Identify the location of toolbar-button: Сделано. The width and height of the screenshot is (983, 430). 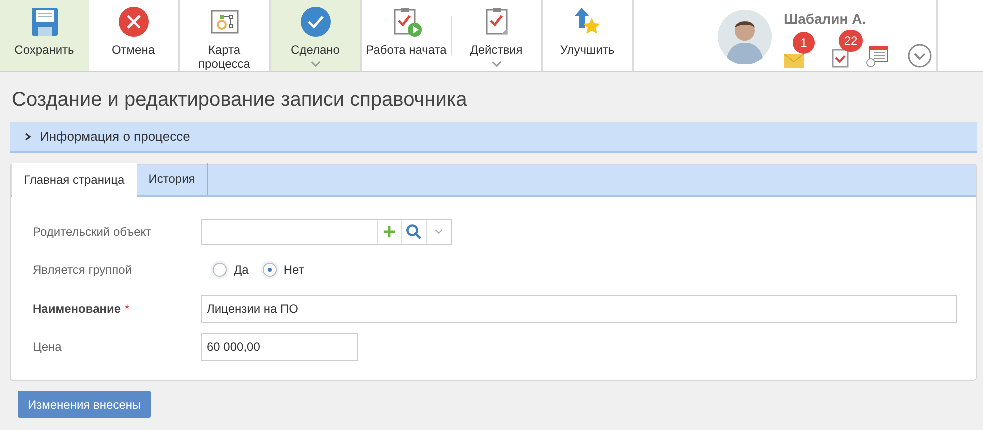
(315, 35).